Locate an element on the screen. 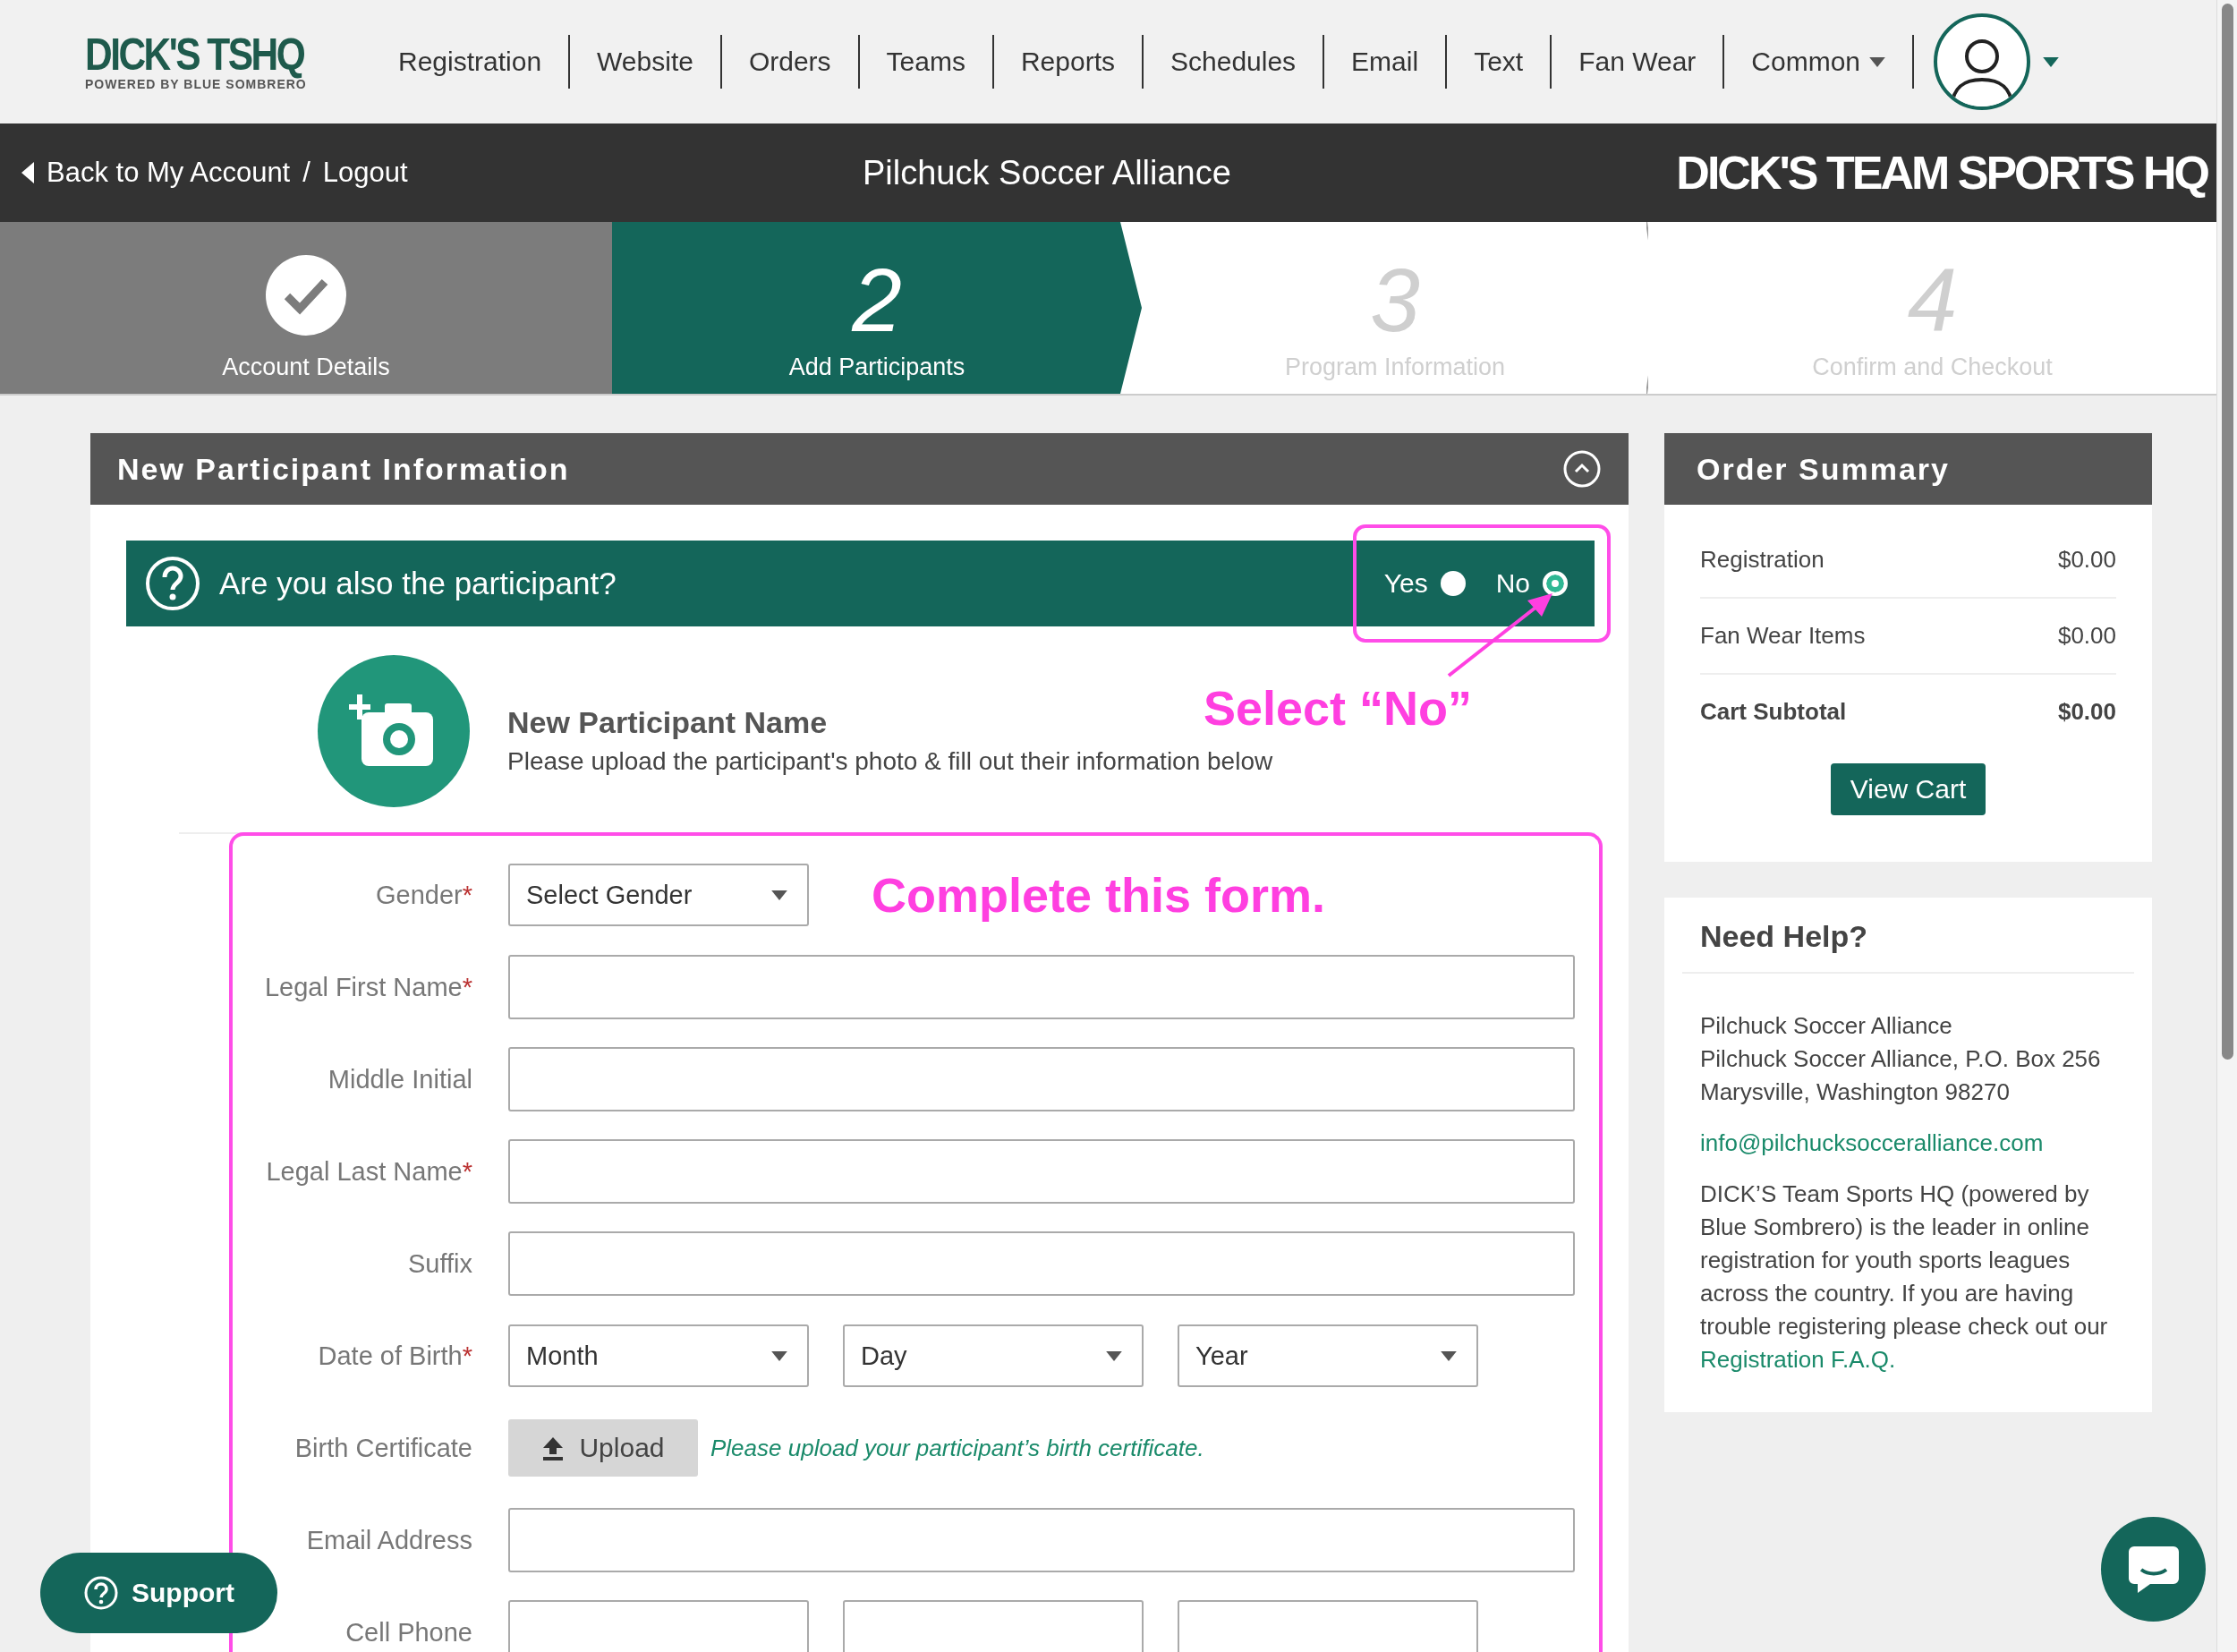 The width and height of the screenshot is (2237, 1652). annotation-text: Select “No” is located at coordinates (1338, 708).